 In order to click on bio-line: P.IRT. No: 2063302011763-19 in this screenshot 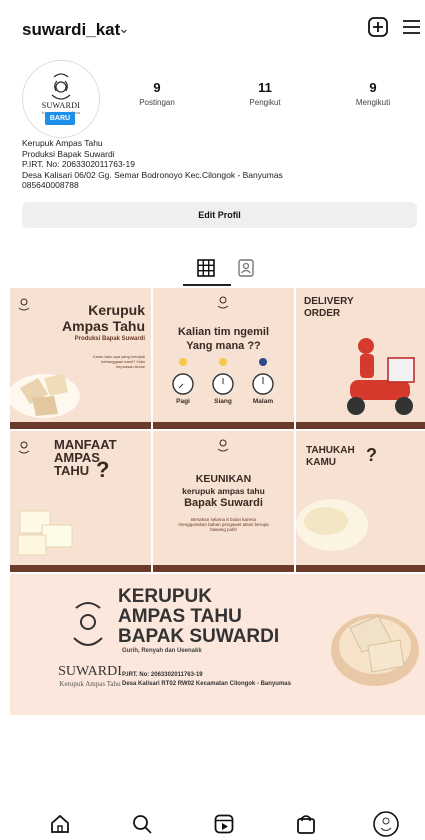, I will do `click(78, 164)`.